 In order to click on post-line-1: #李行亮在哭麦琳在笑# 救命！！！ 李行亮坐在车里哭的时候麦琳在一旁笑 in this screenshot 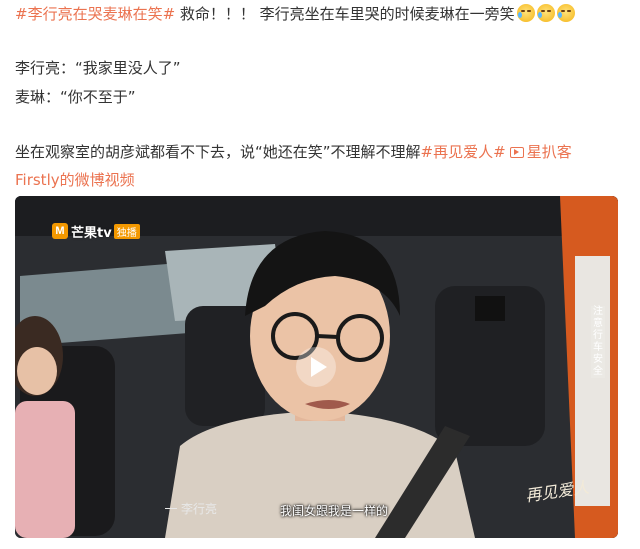, I will do `click(295, 14)`.